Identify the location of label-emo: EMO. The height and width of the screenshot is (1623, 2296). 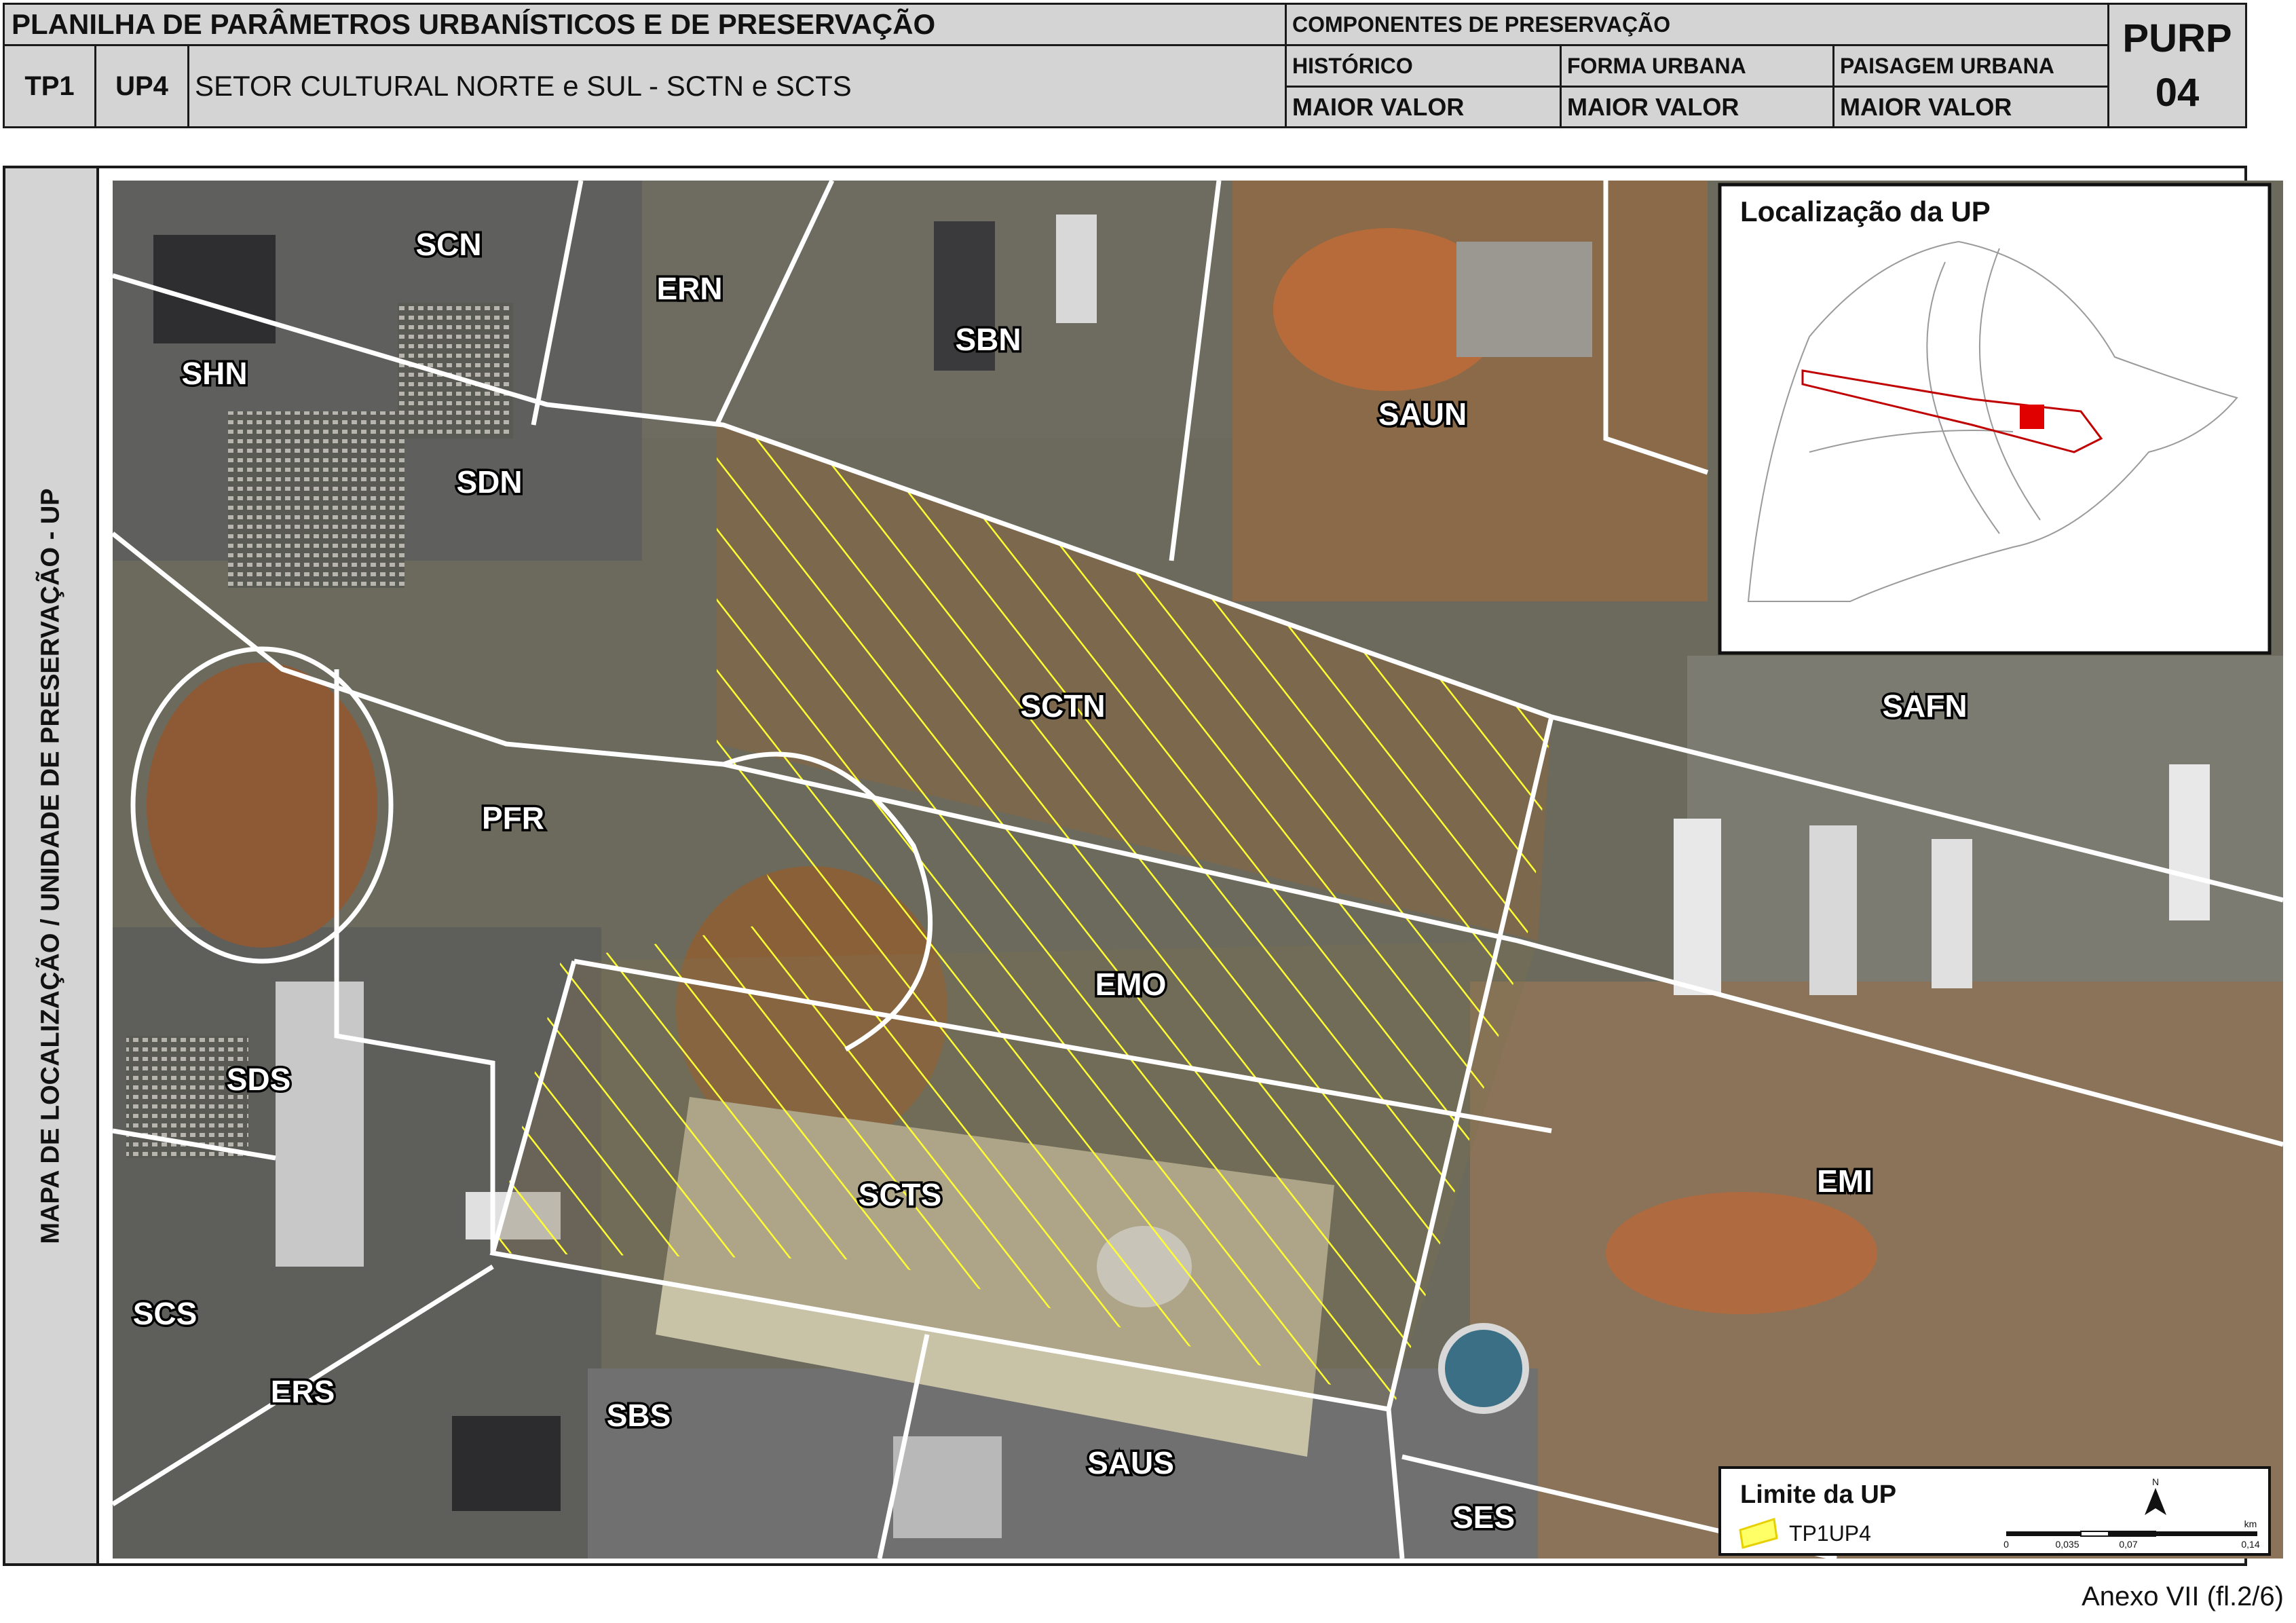
(1131, 984).